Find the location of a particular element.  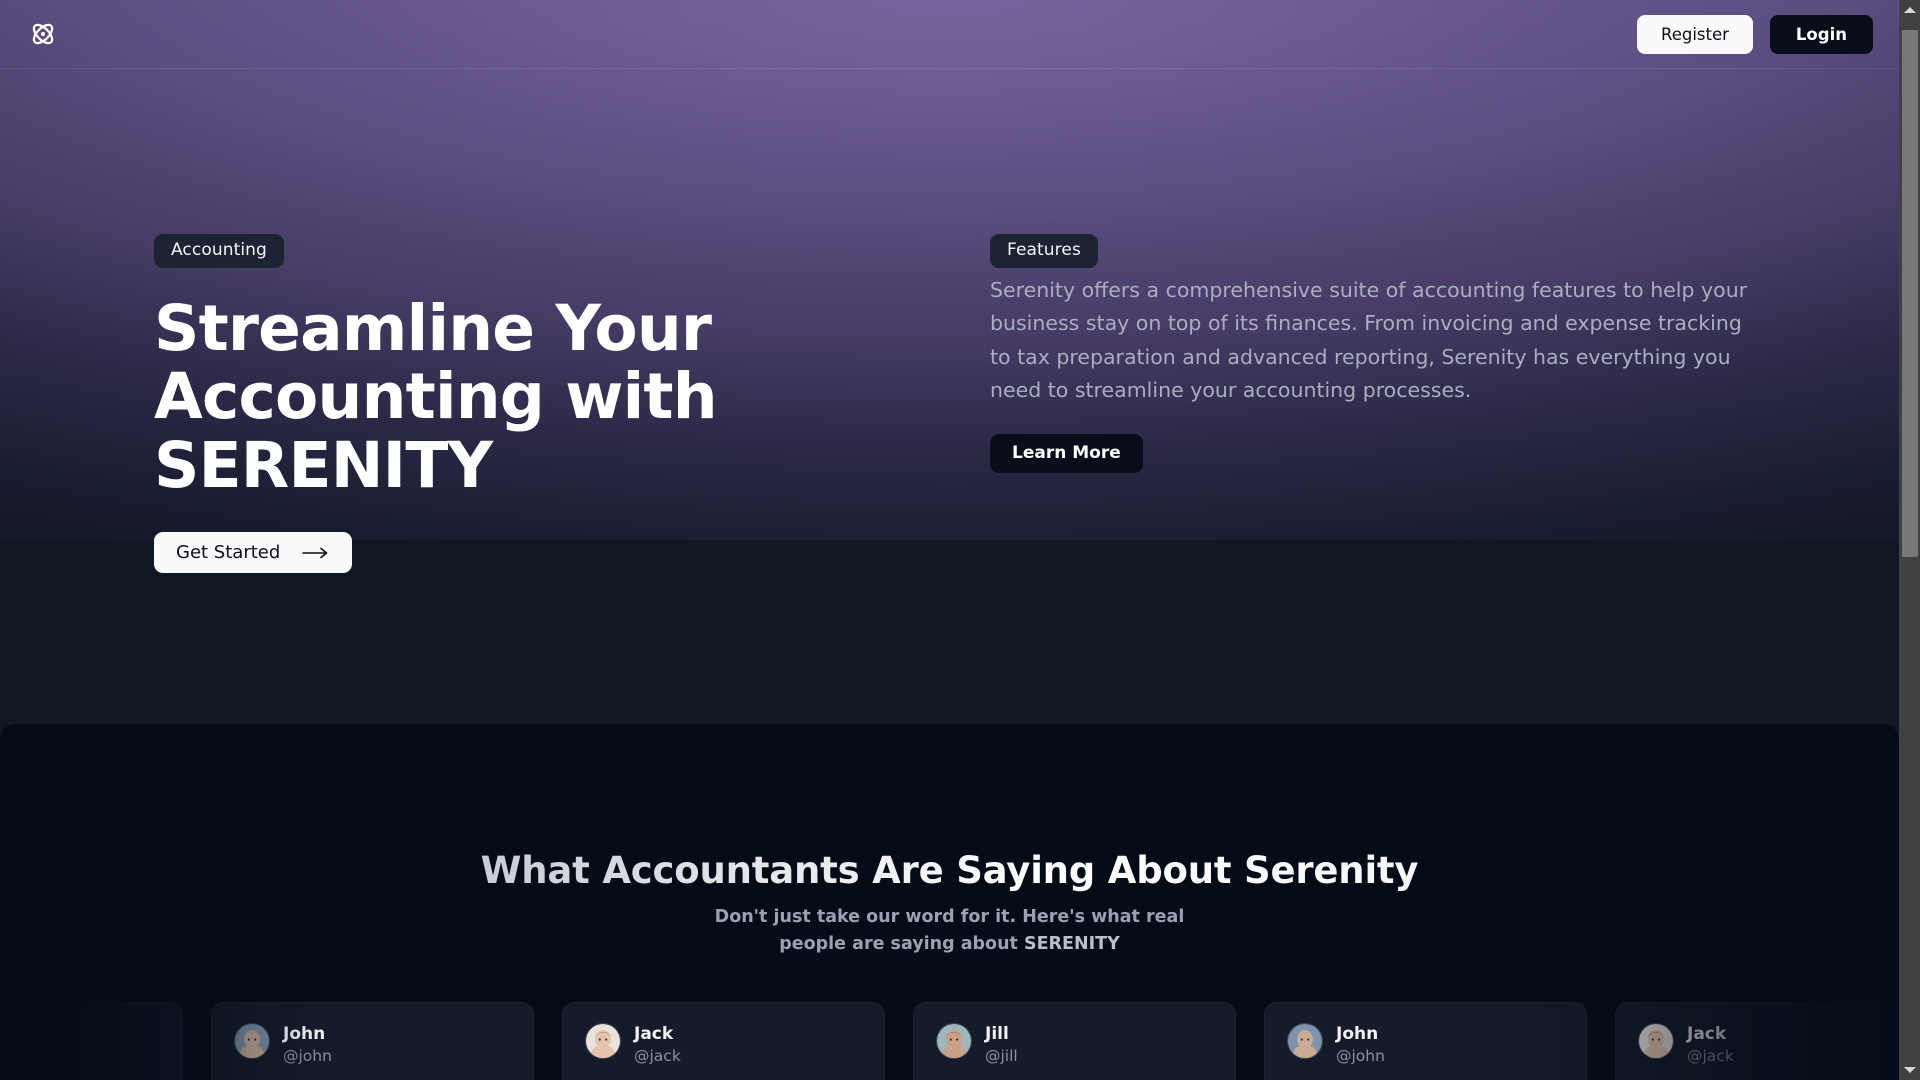

get-started-button: Get Started is located at coordinates (253, 553).